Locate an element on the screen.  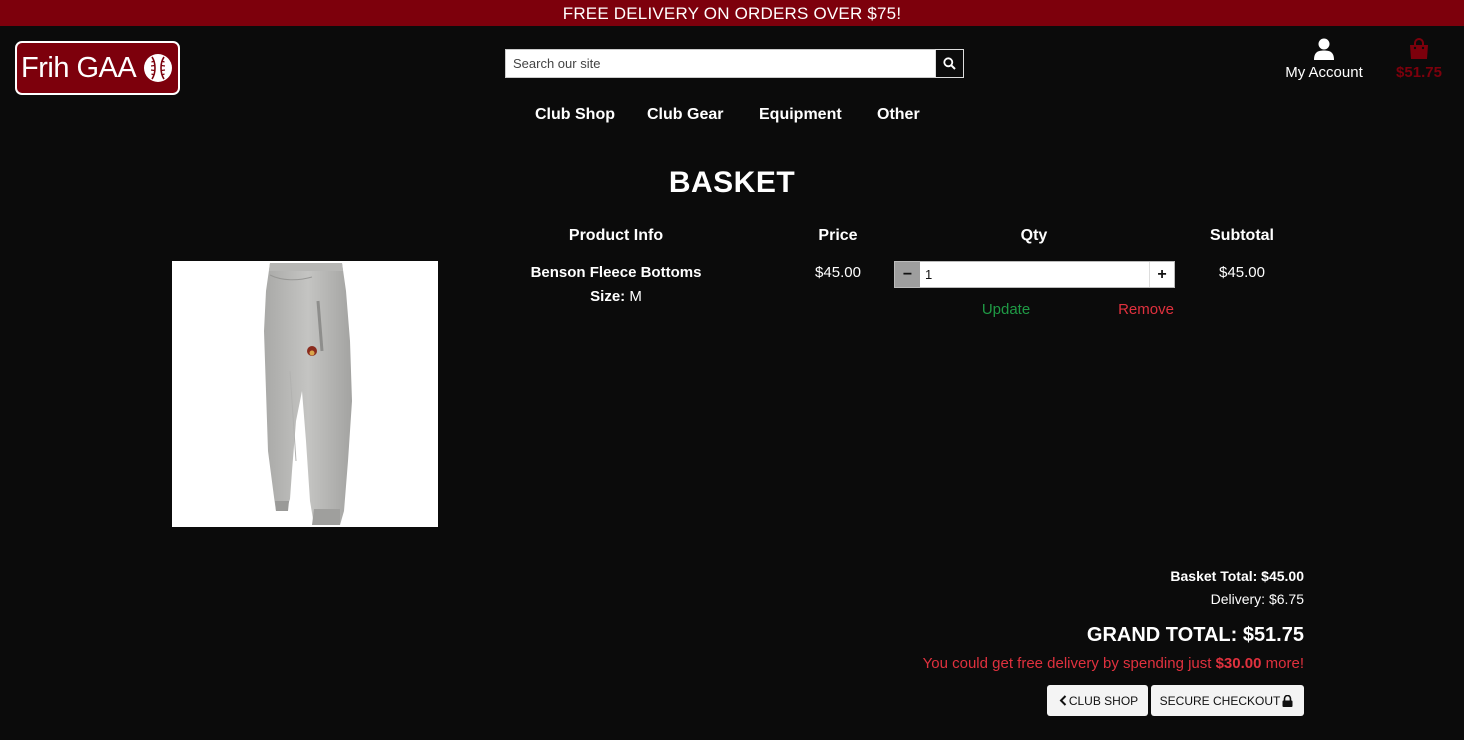
secure-checkout-label: SECURE CHECKOUT is located at coordinates (1220, 700).